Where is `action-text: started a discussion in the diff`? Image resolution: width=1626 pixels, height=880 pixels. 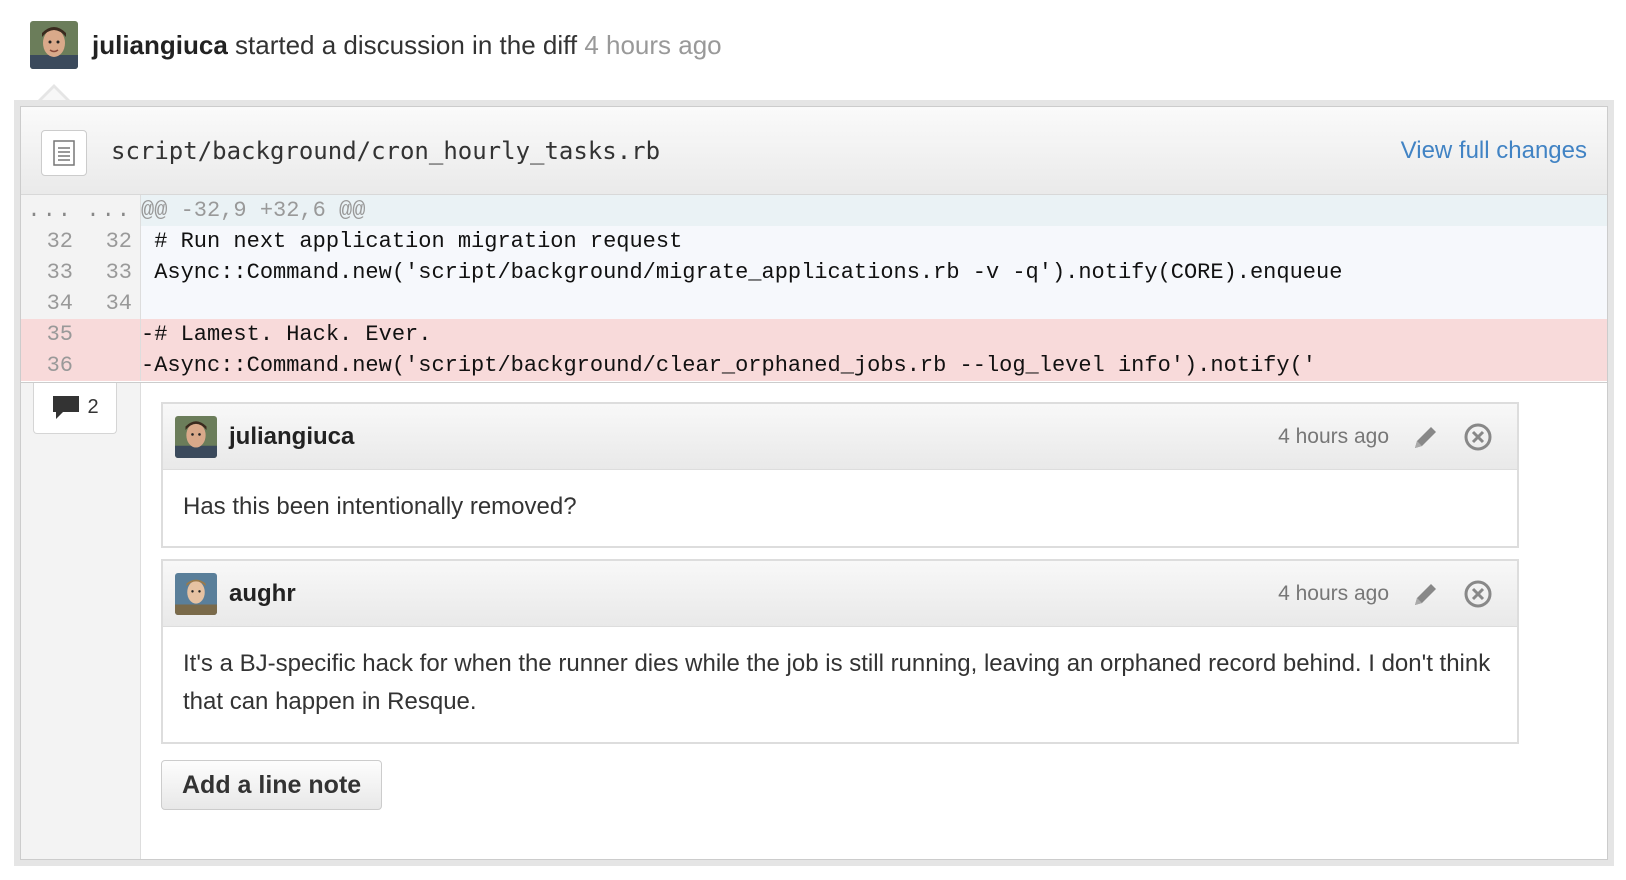 action-text: started a discussion in the diff is located at coordinates (406, 44).